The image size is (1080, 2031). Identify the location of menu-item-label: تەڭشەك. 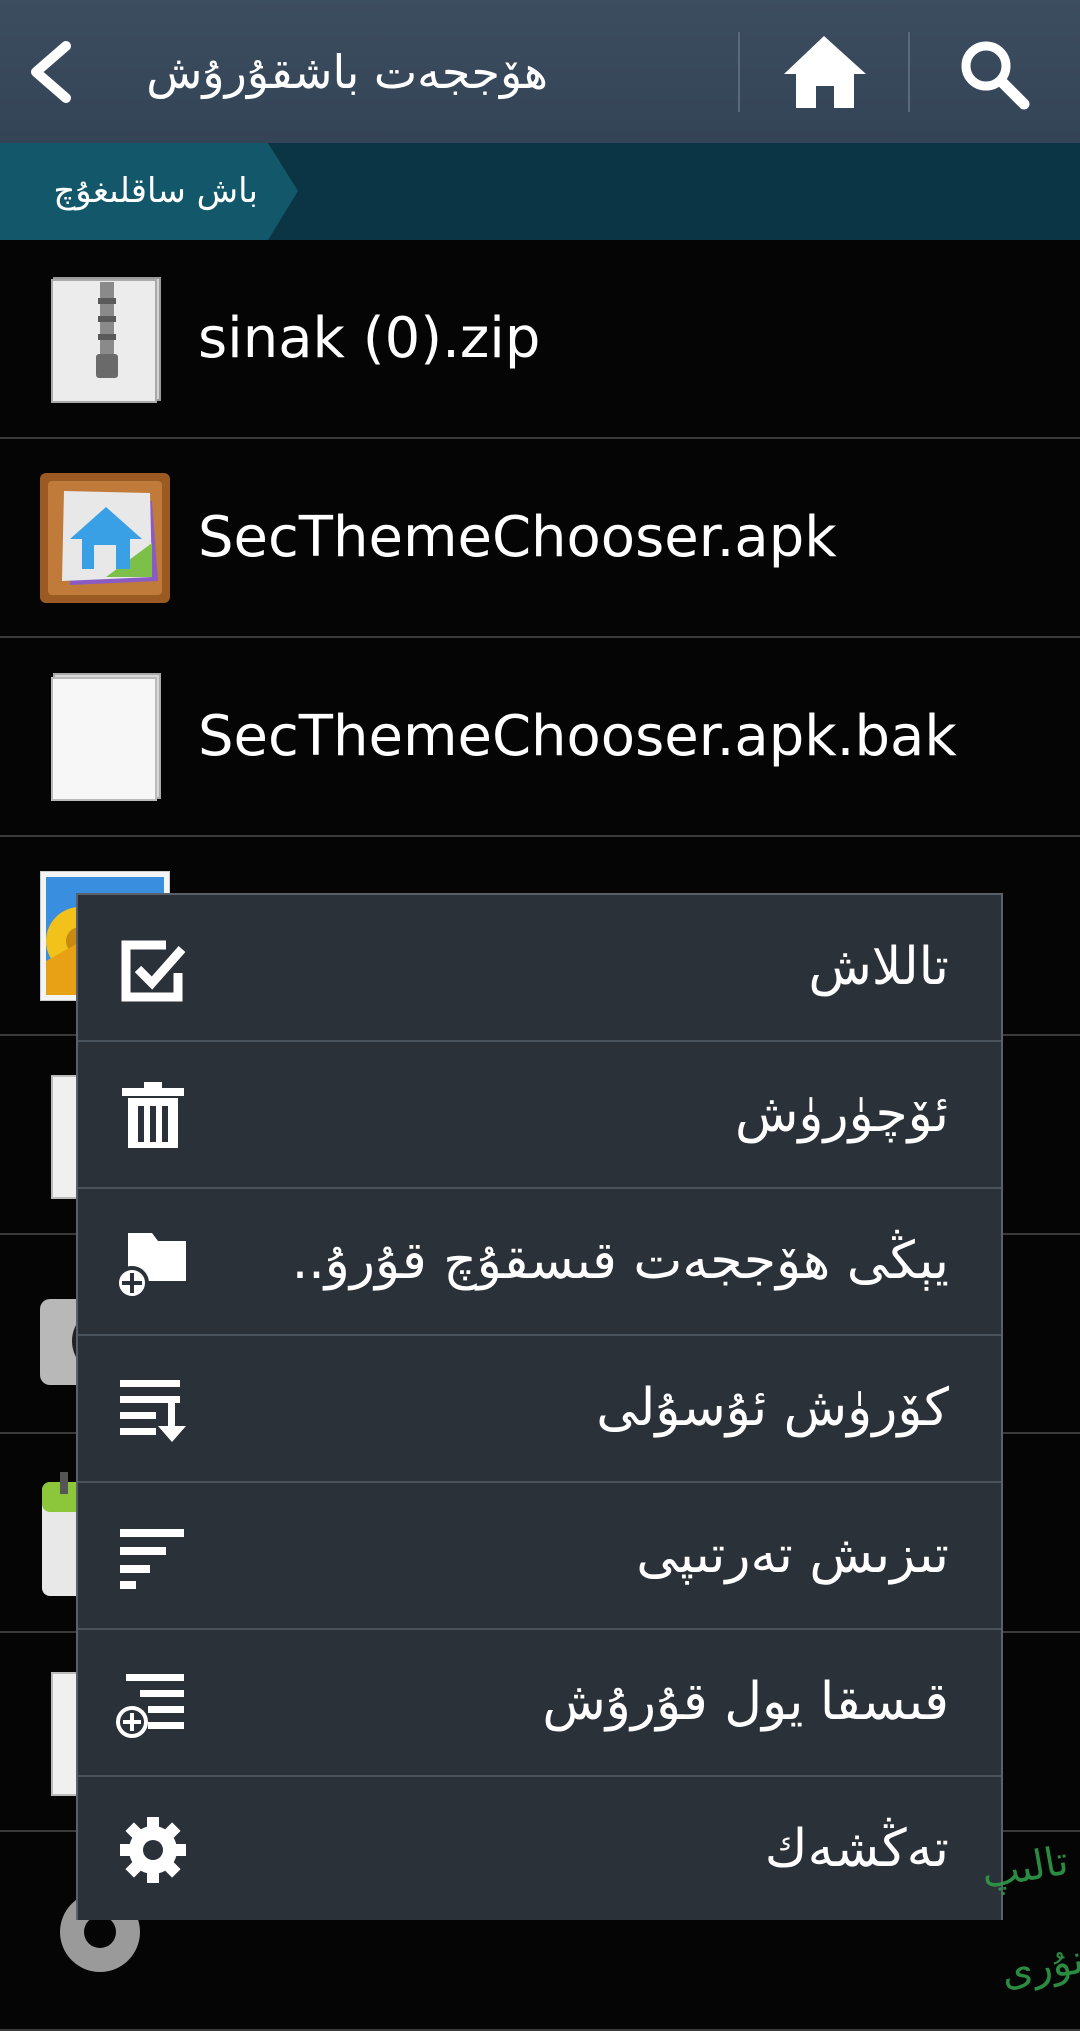
(856, 1849).